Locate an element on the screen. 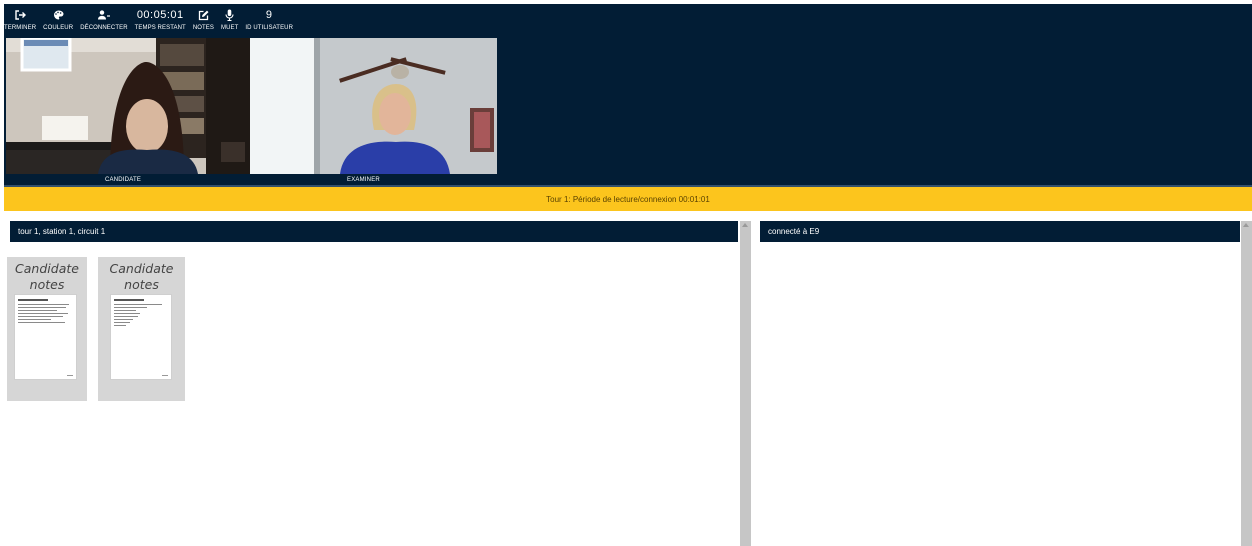  exit-icon is located at coordinates (20, 15).